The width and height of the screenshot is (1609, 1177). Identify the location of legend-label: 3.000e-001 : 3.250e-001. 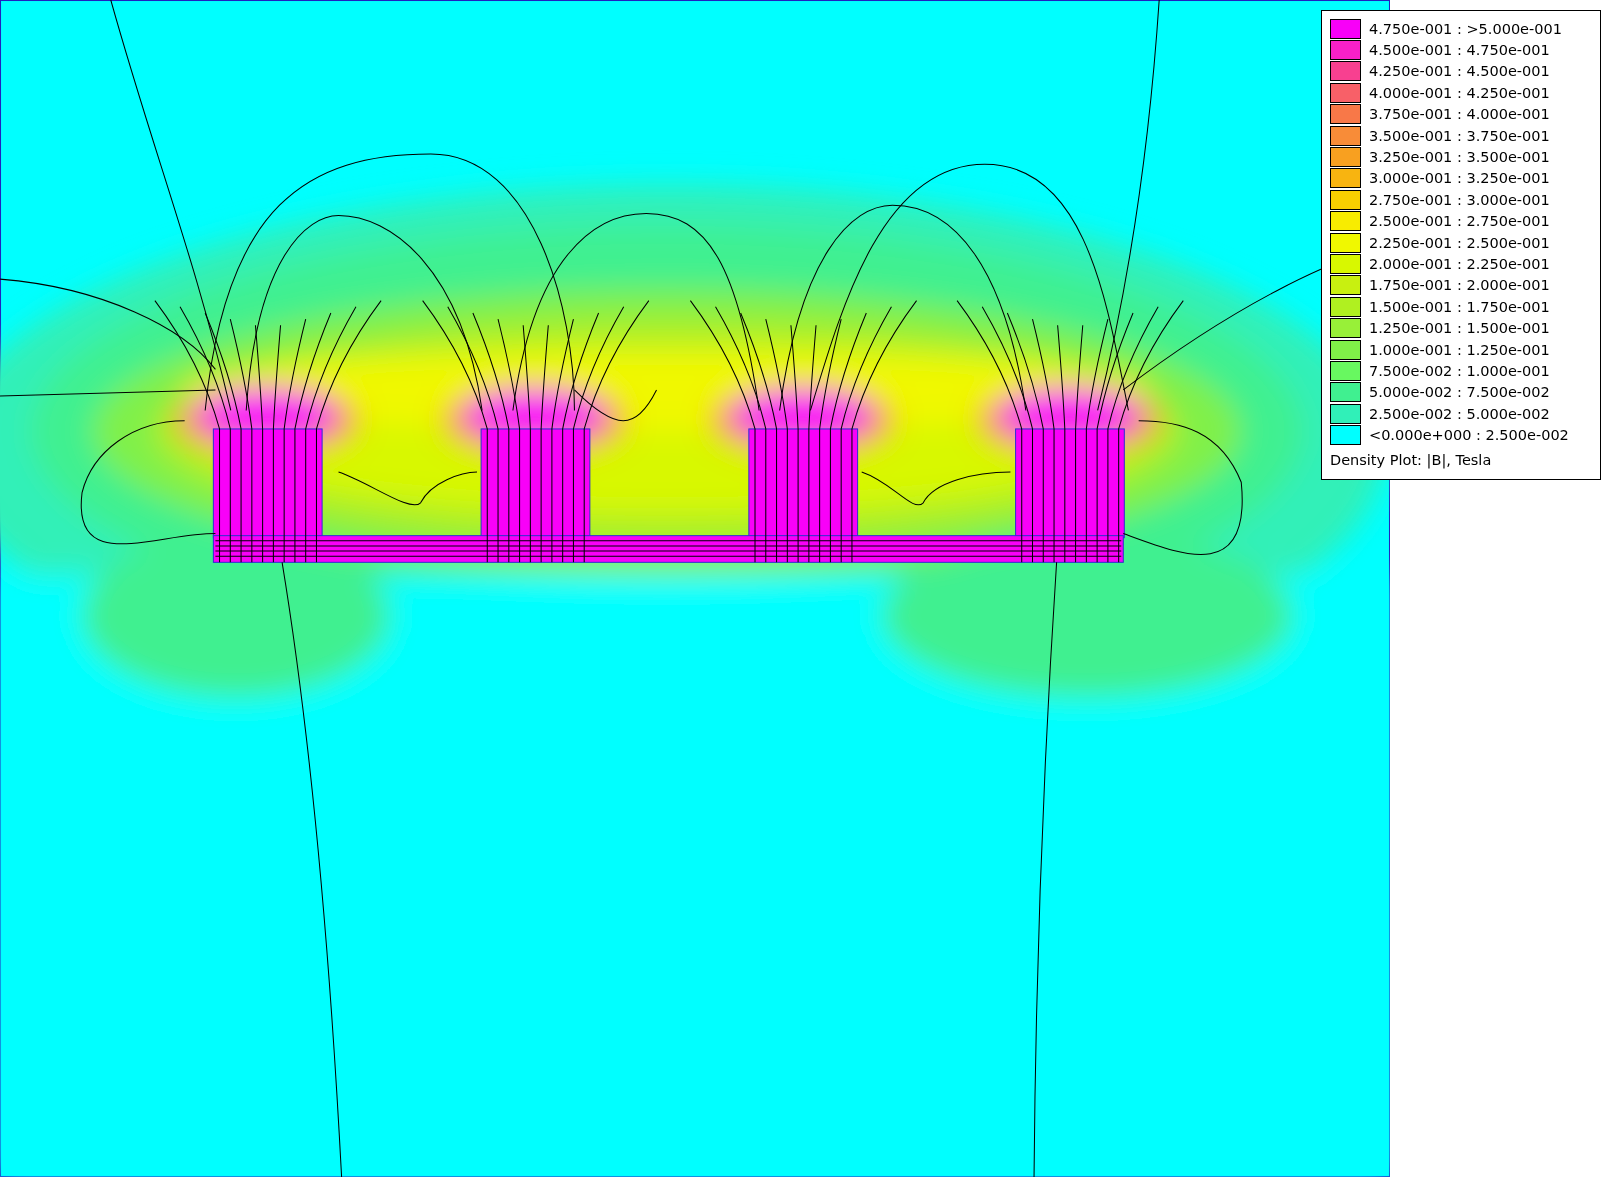
(1459, 178).